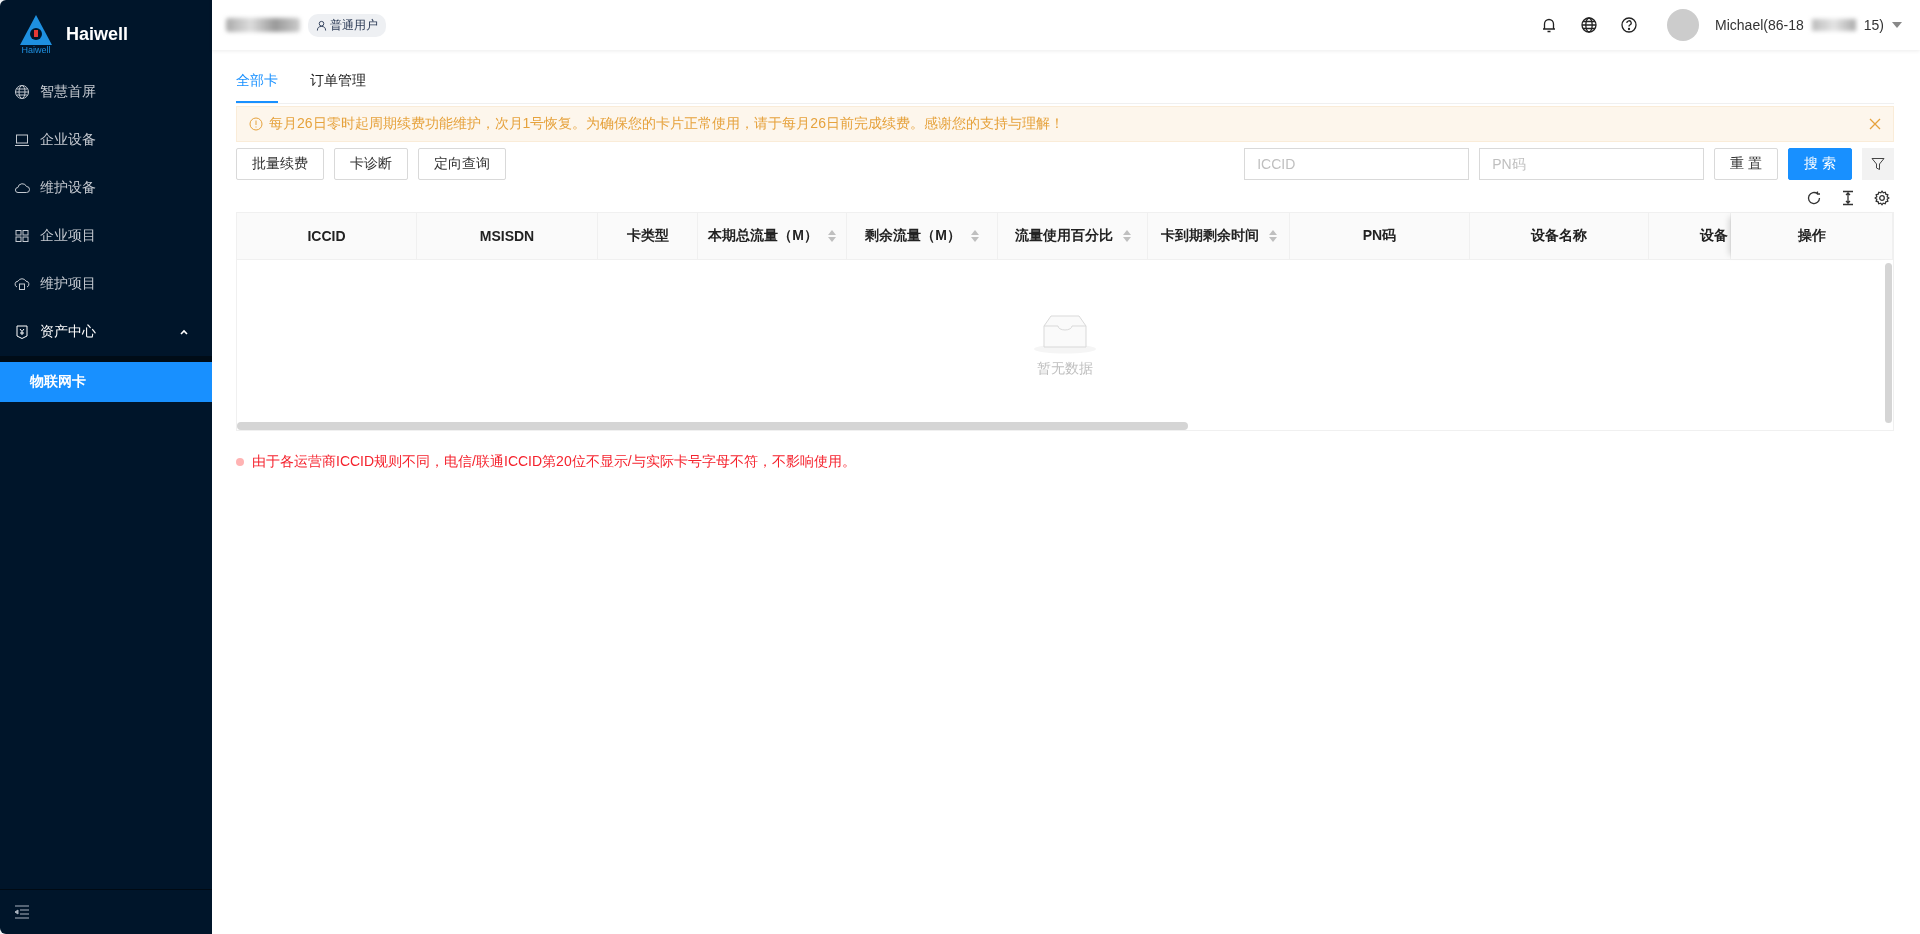 This screenshot has width=1920, height=934. I want to click on filter-icon, so click(1878, 164).